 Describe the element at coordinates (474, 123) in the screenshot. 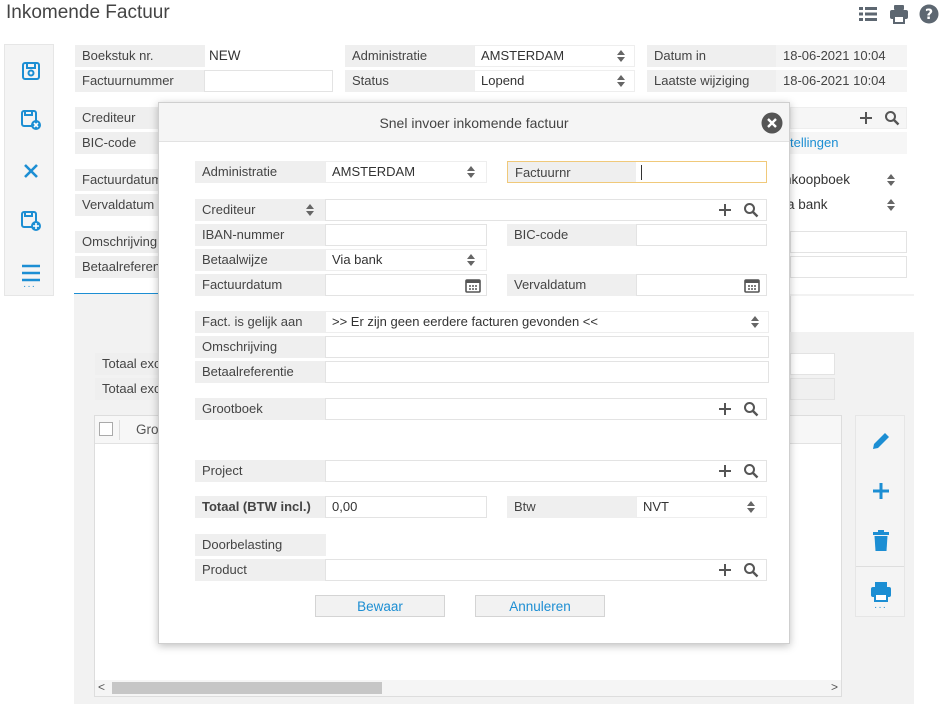

I see `dialog-title: Snel invoer inkomende factuur` at that location.